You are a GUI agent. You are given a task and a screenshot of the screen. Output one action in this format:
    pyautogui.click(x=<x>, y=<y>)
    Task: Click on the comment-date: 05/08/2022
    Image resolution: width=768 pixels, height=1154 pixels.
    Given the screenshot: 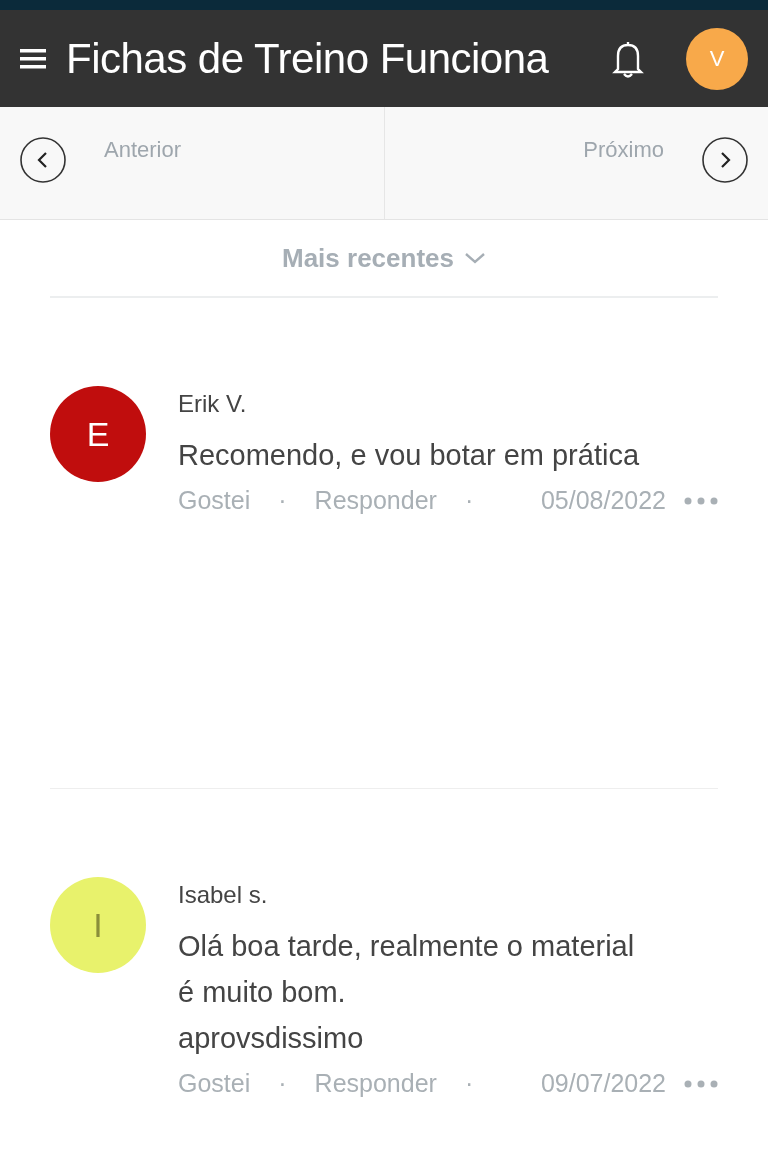 What is the action you would take?
    pyautogui.click(x=603, y=500)
    